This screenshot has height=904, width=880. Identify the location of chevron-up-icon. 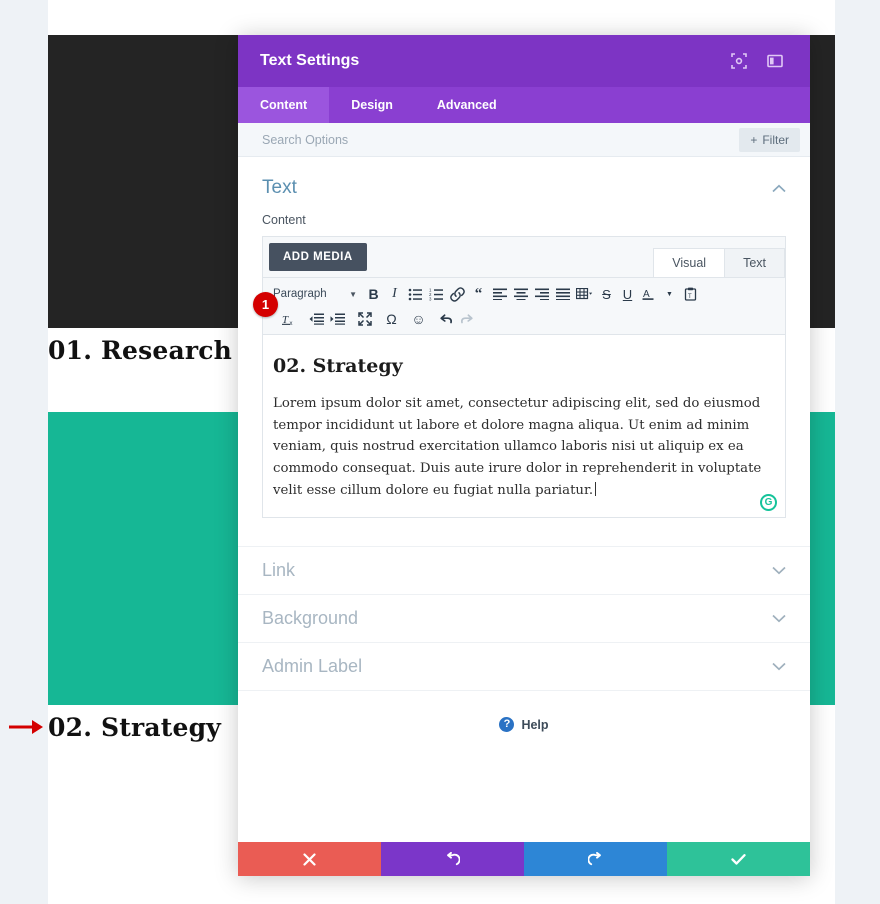
(779, 188).